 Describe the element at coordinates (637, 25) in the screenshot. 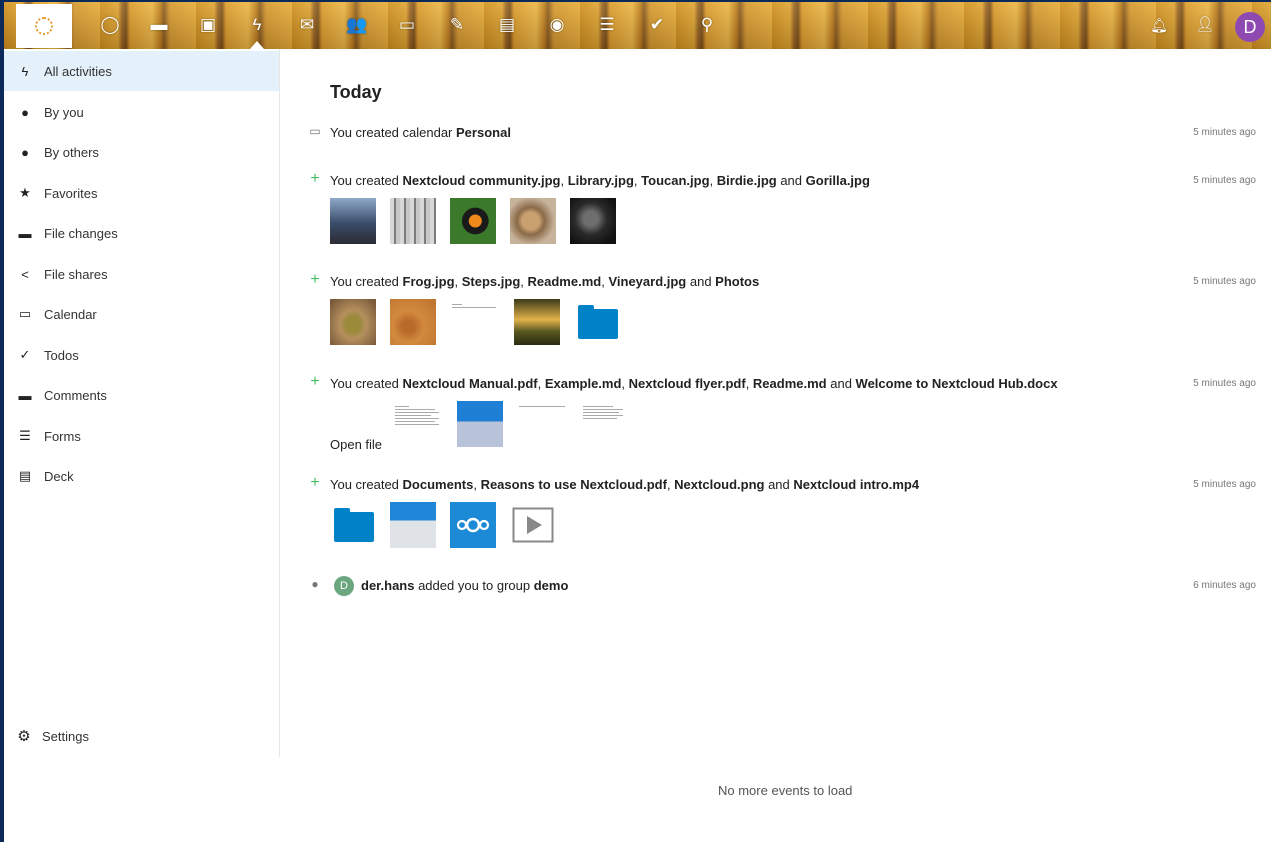

I see `top-header: ◯ ▬ ▣ ϟ ✉ 👥 ▭ ✎ ▤ ◉ ☰ ✔ ⚲ 🔔︎ 👤︎ D` at that location.